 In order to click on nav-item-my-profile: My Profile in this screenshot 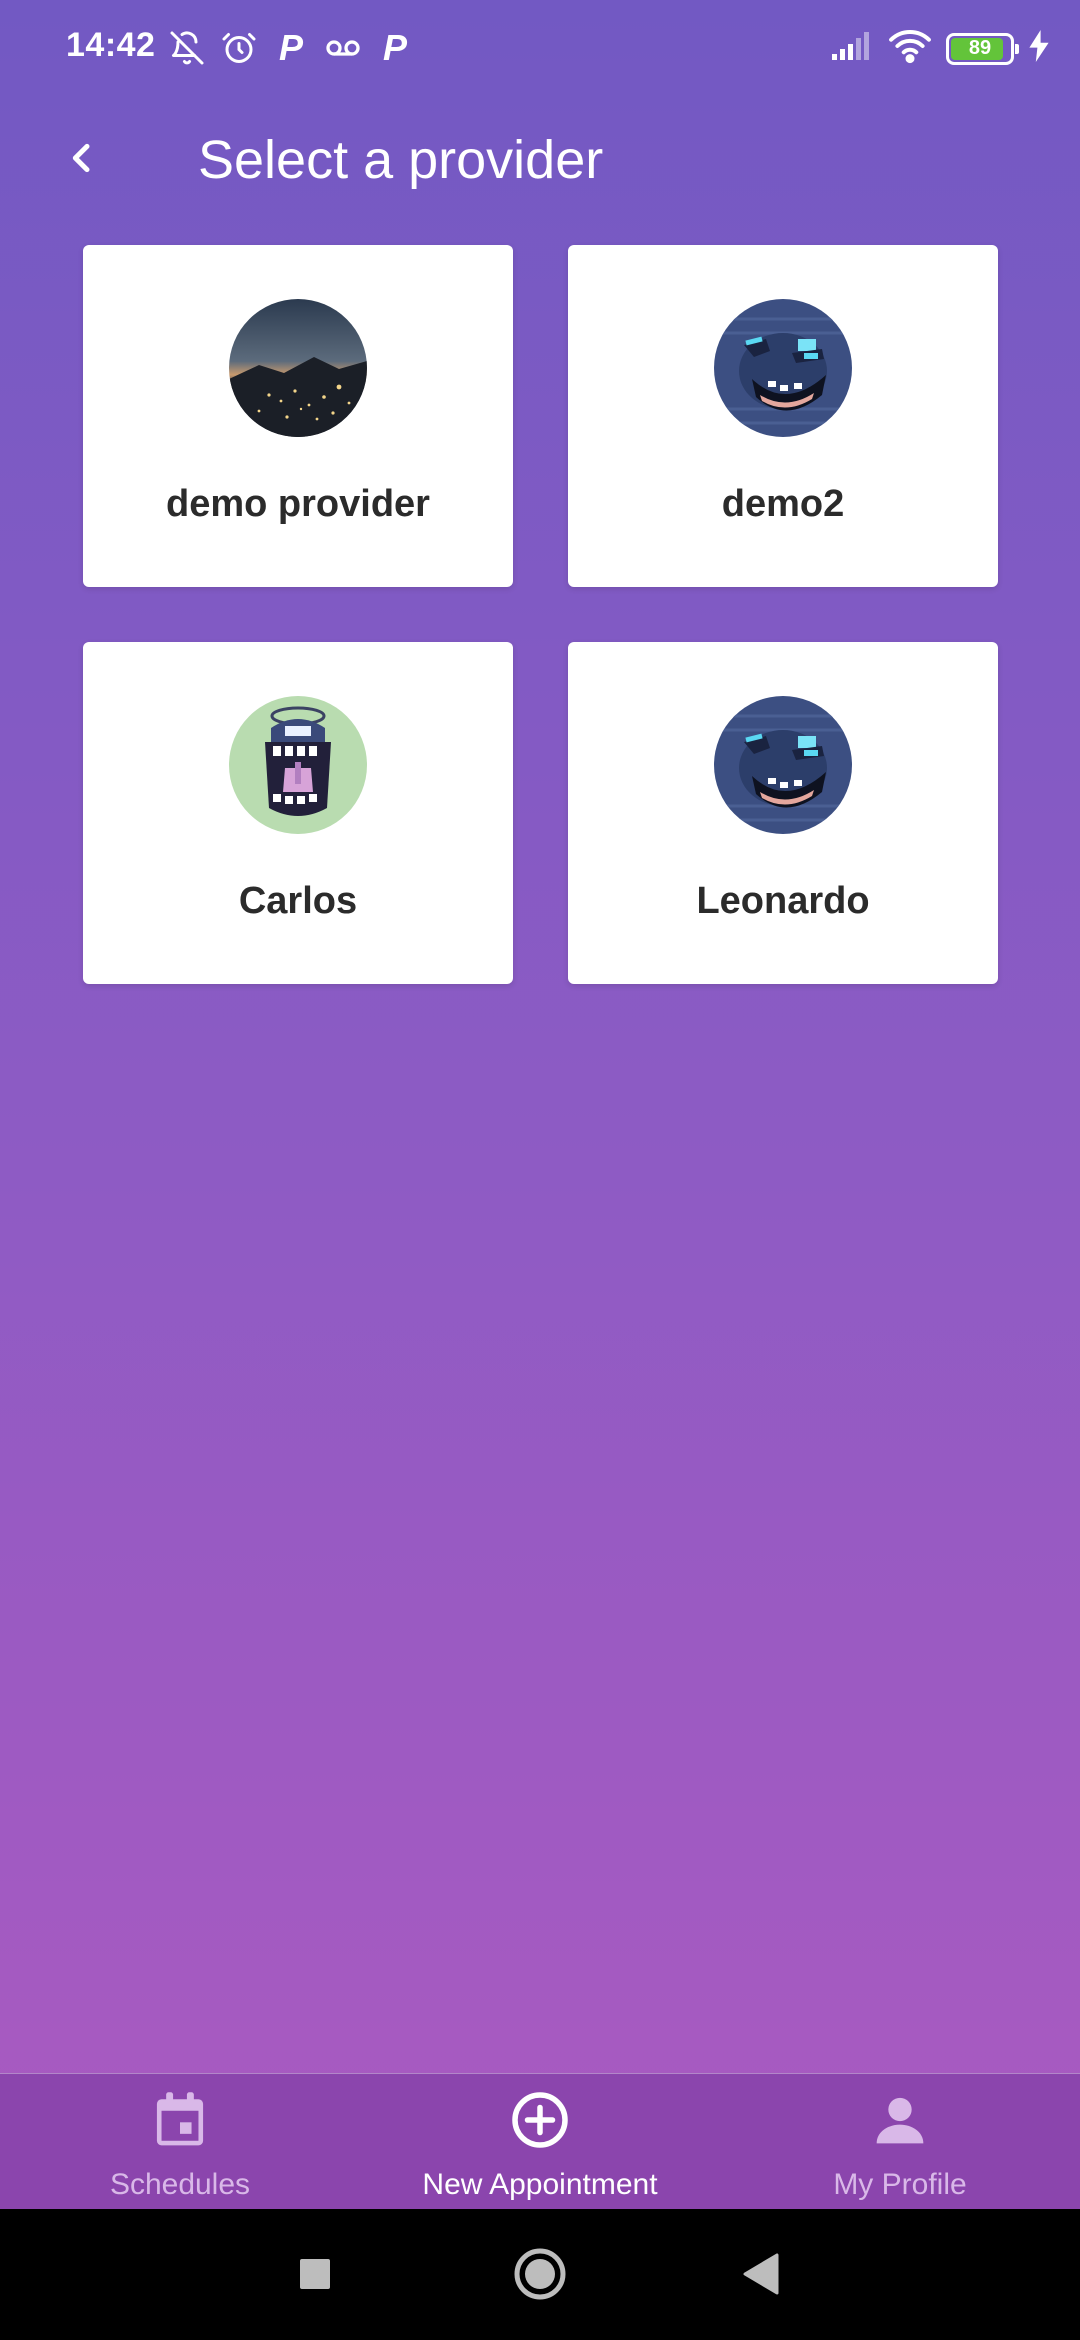, I will do `click(900, 2142)`.